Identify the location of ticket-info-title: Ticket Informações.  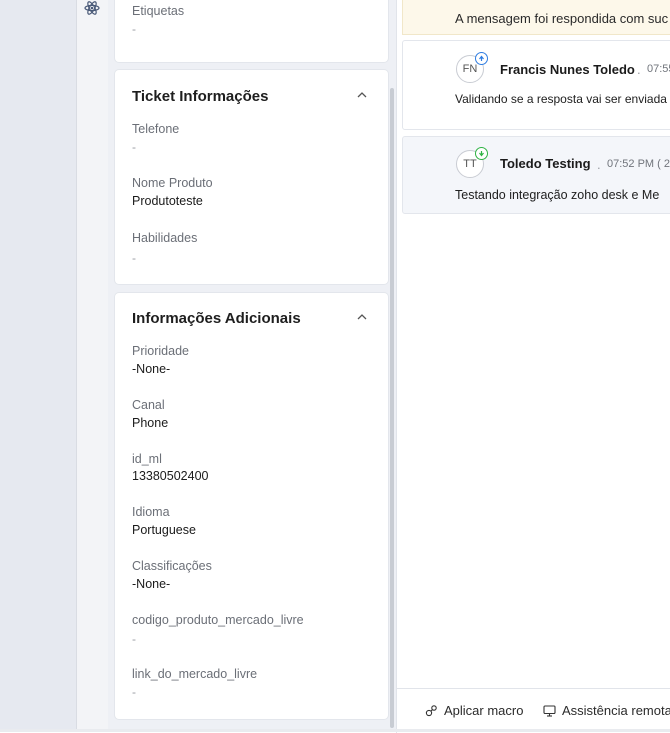
(200, 96).